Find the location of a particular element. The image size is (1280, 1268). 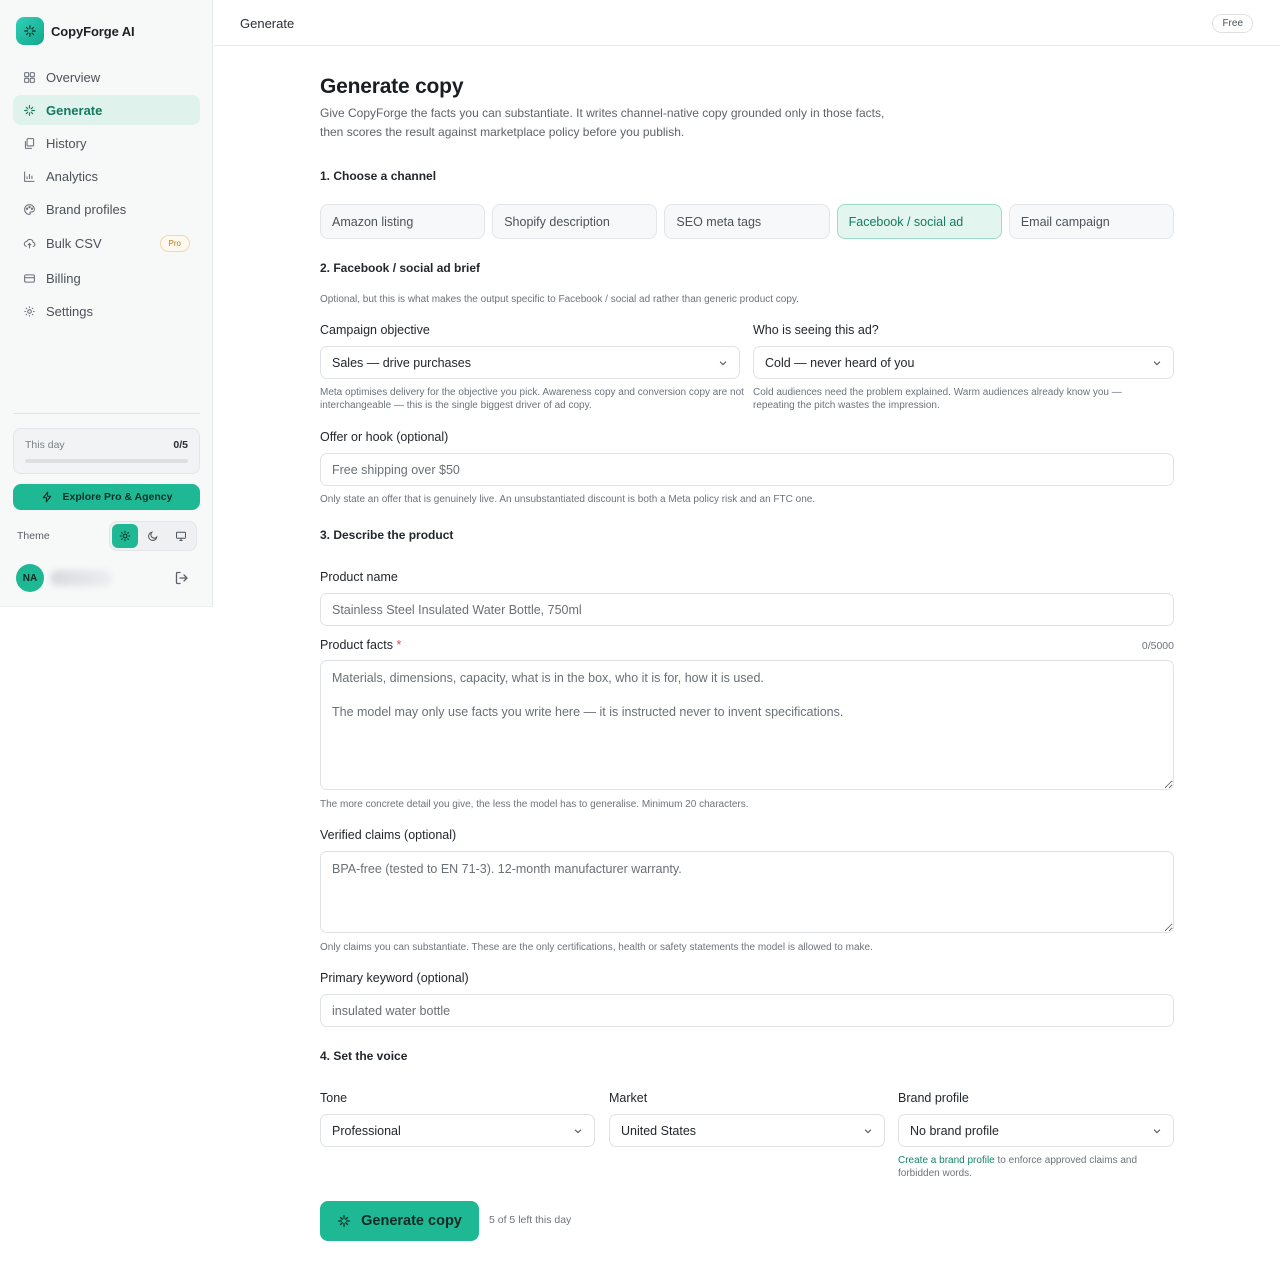

brand-profile-value: No brand profile is located at coordinates (954, 1130).